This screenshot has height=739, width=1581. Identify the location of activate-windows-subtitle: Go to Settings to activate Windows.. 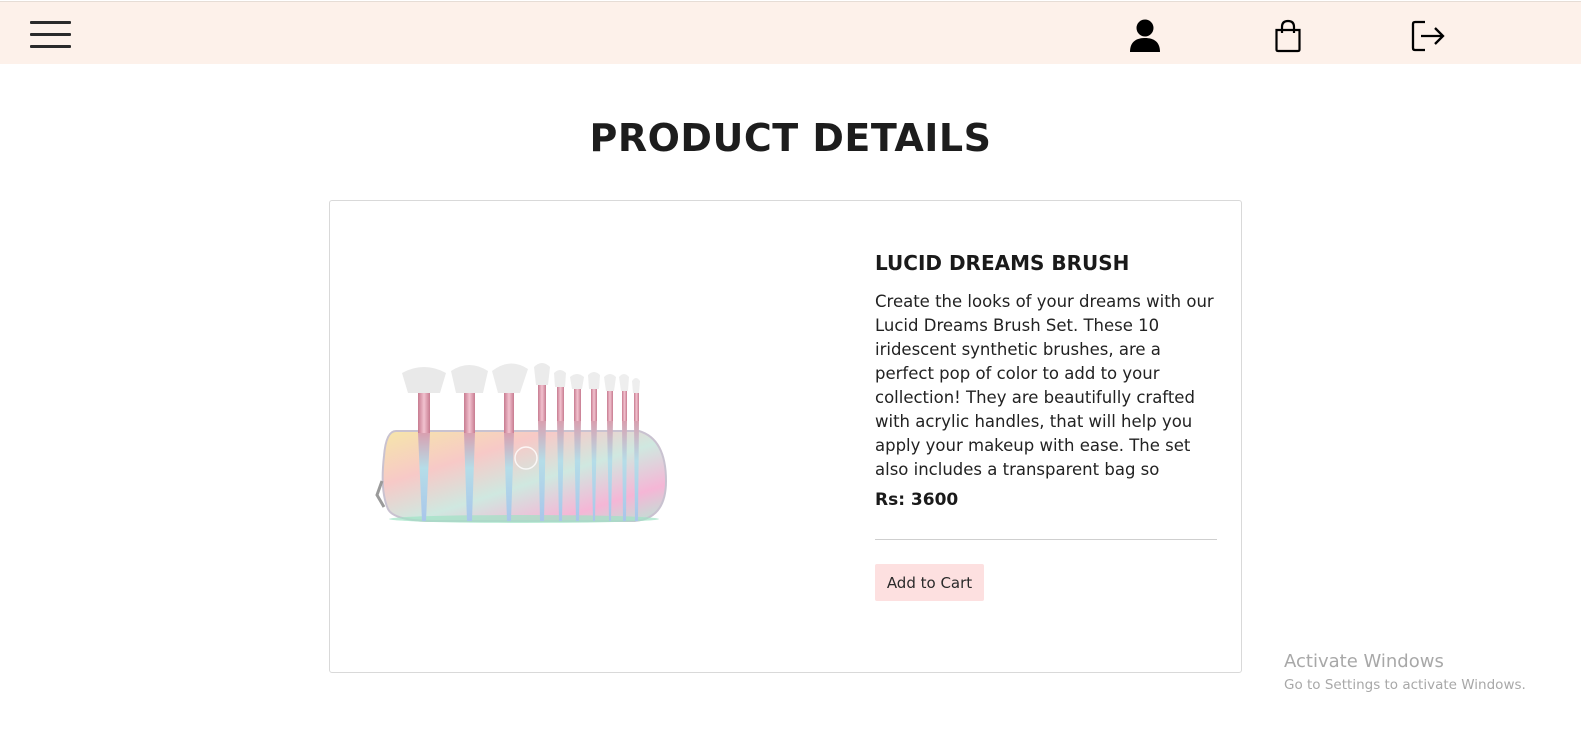
(1405, 685).